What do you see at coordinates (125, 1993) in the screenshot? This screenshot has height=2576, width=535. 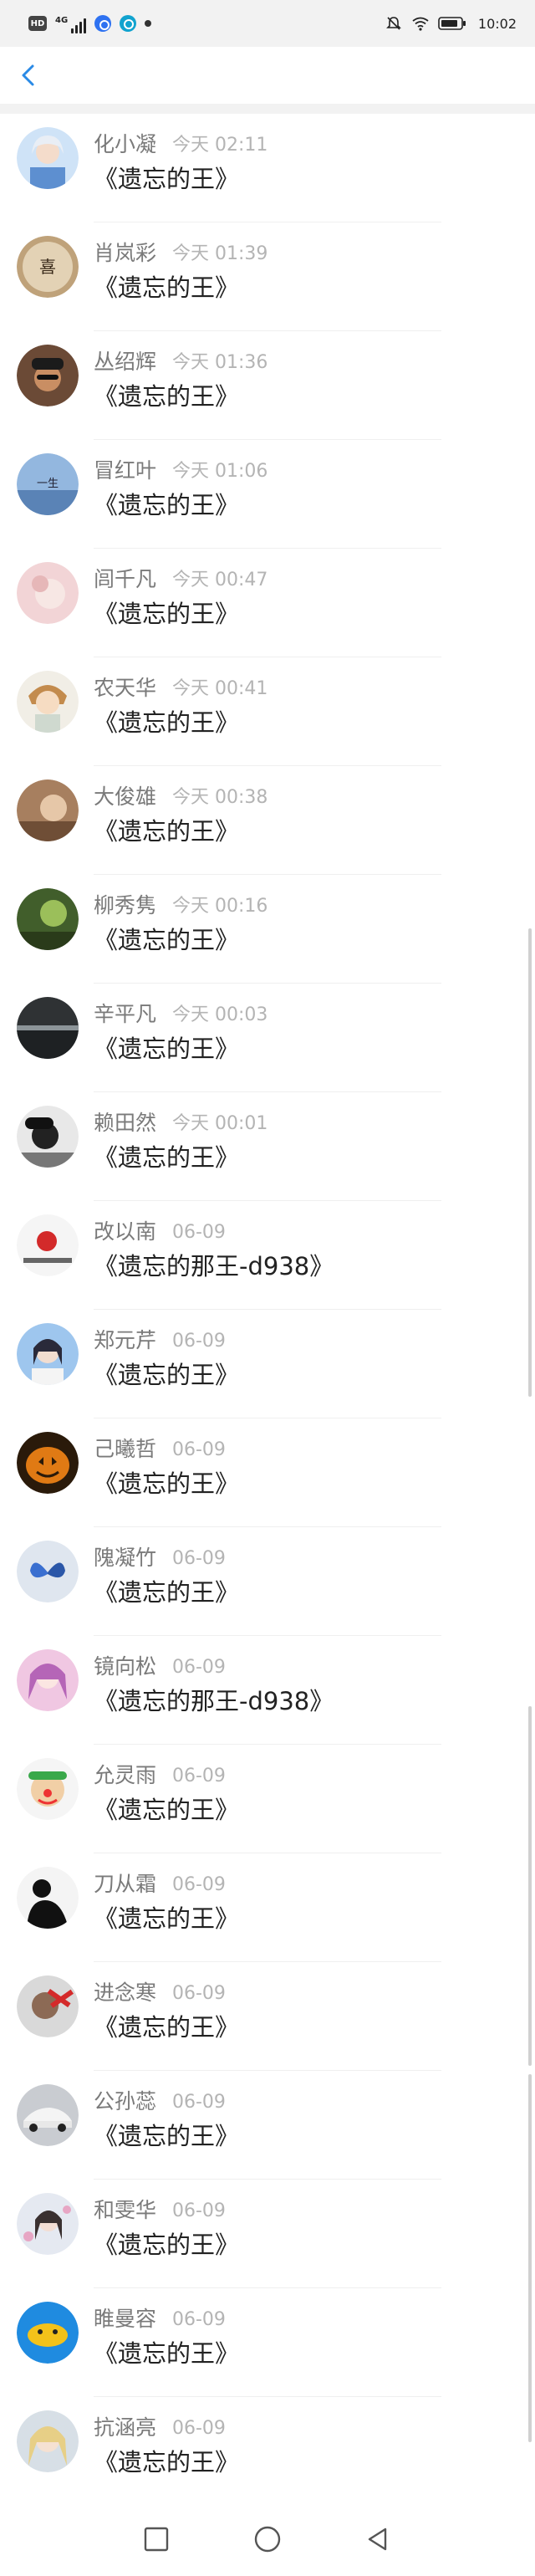 I see `user-name: 进念寒` at bounding box center [125, 1993].